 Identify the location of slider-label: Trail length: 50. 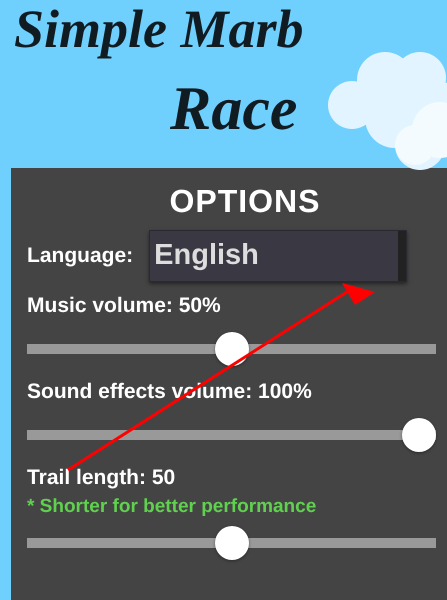
(101, 478).